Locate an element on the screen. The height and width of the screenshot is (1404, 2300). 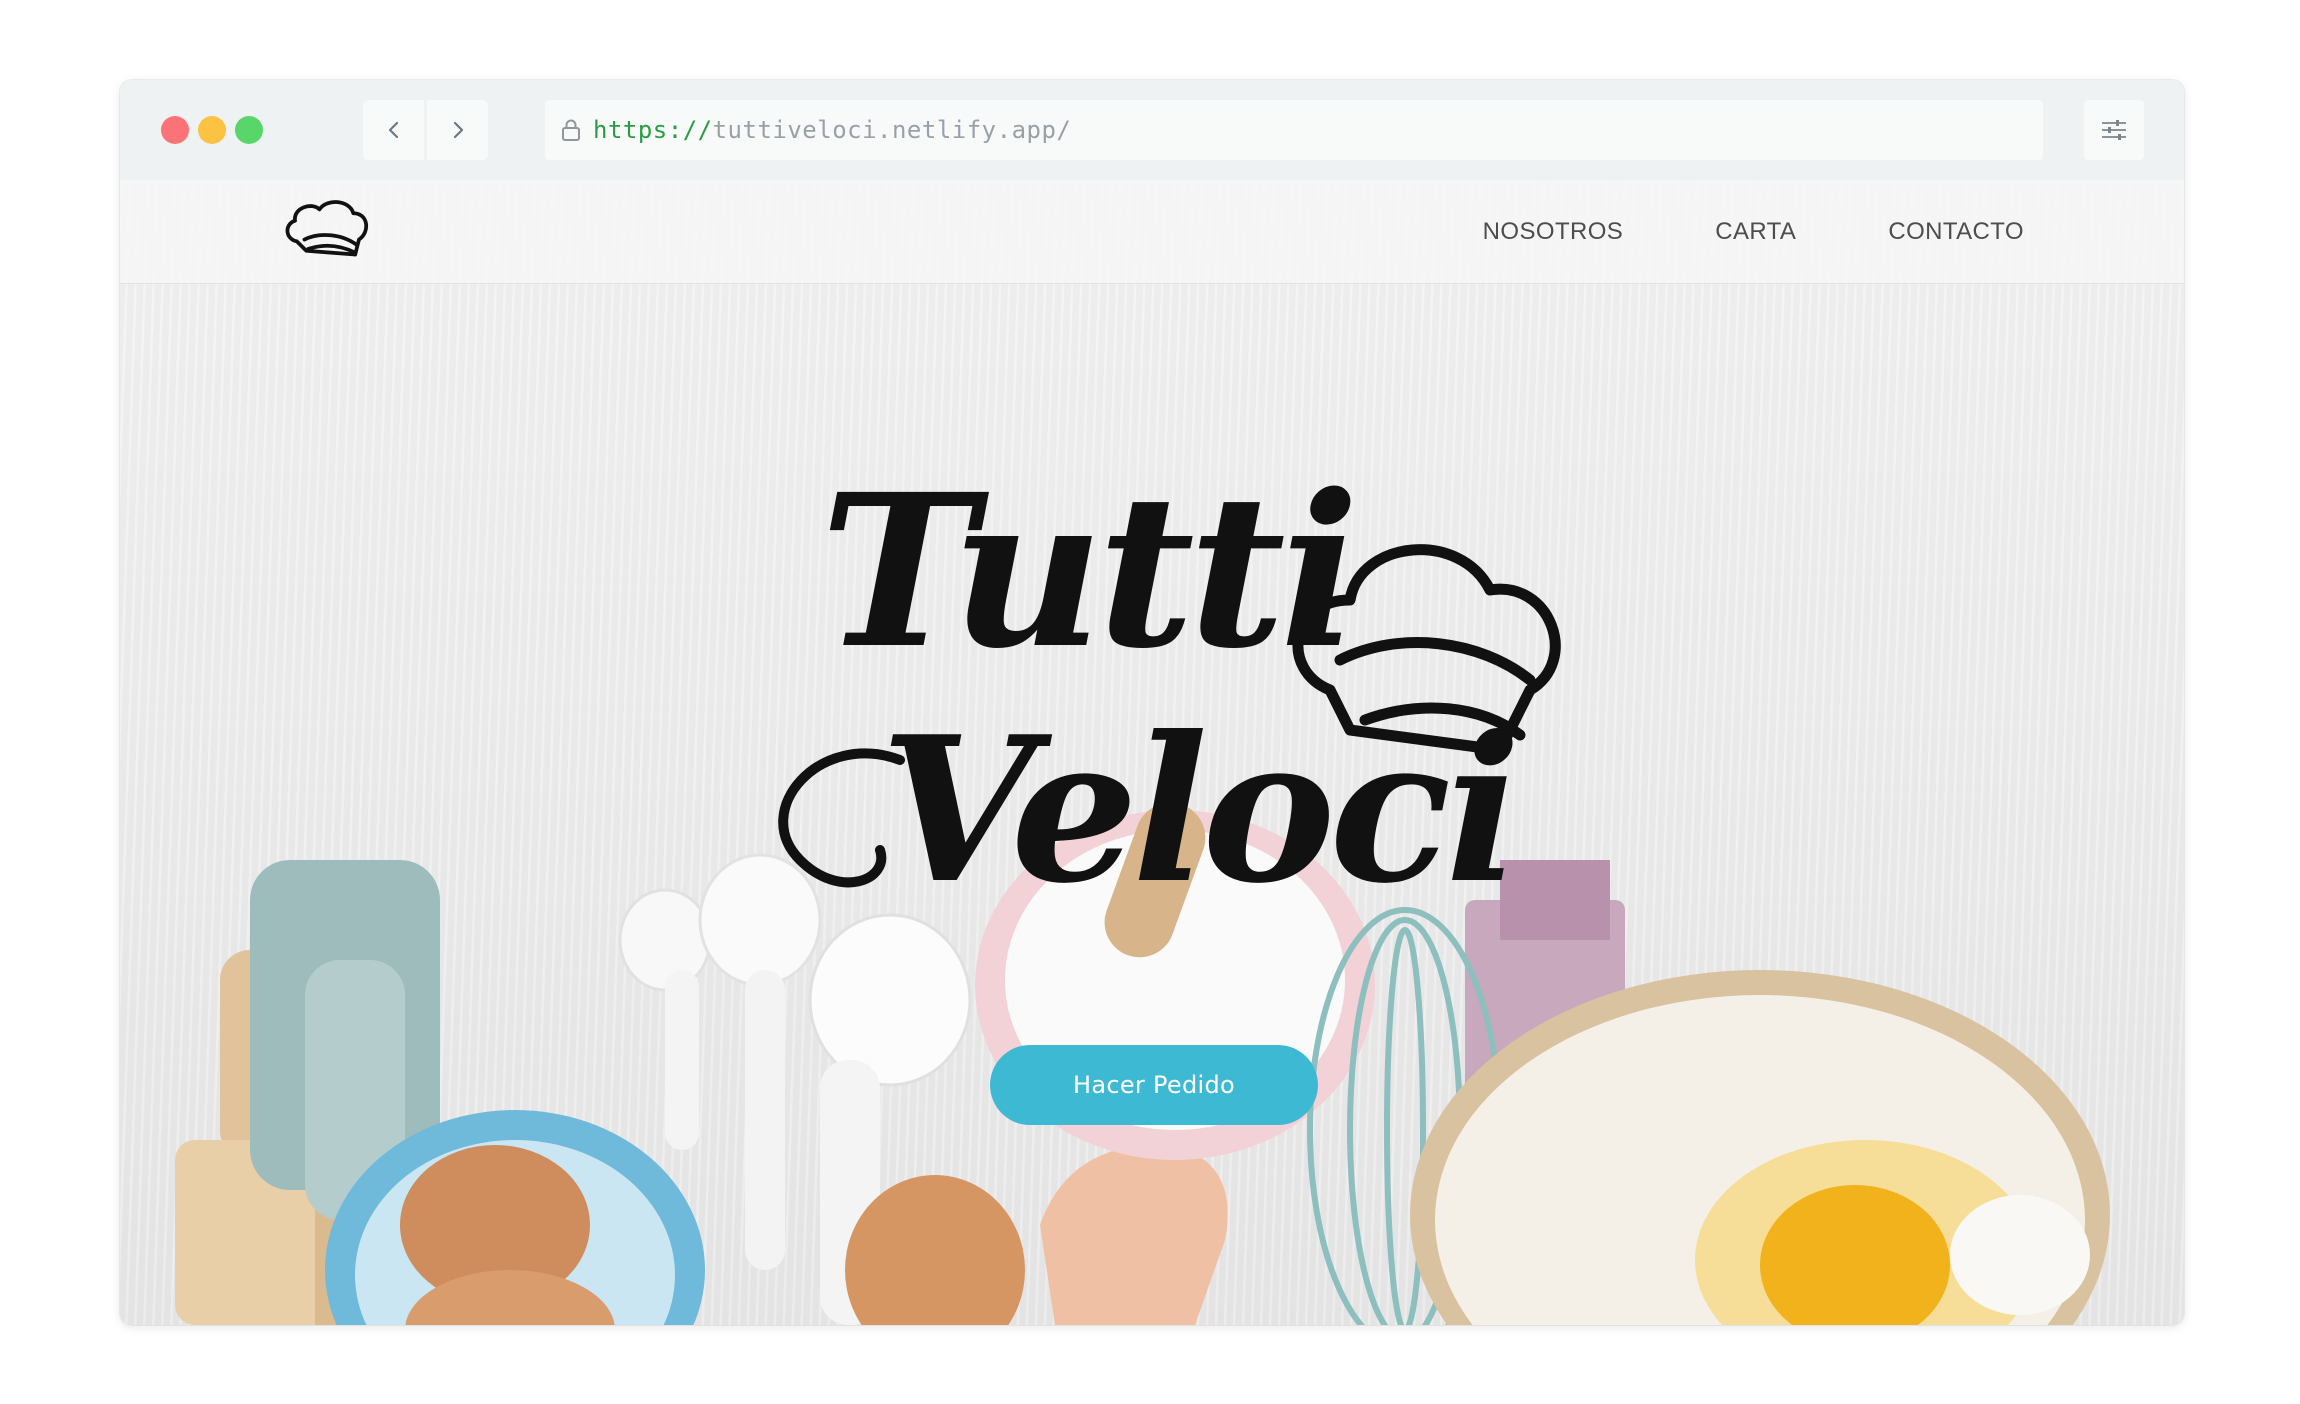
order-button: Hacer Pedido is located at coordinates (1154, 1085).